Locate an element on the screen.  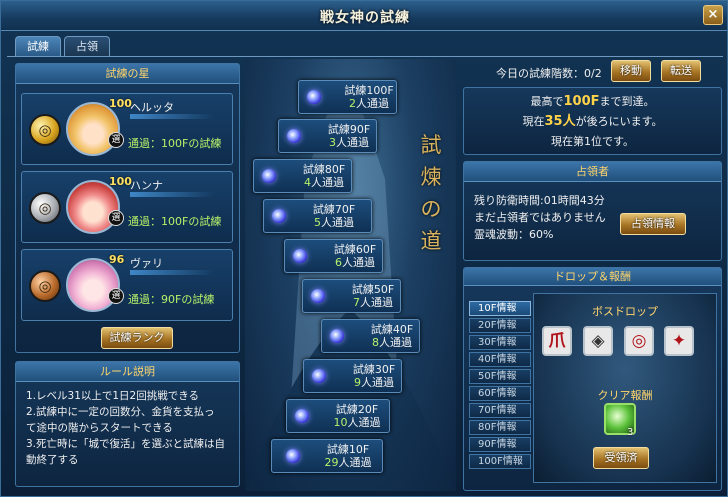
record-line-2: 現在35人が後ろにいます。 is located at coordinates (592, 121).